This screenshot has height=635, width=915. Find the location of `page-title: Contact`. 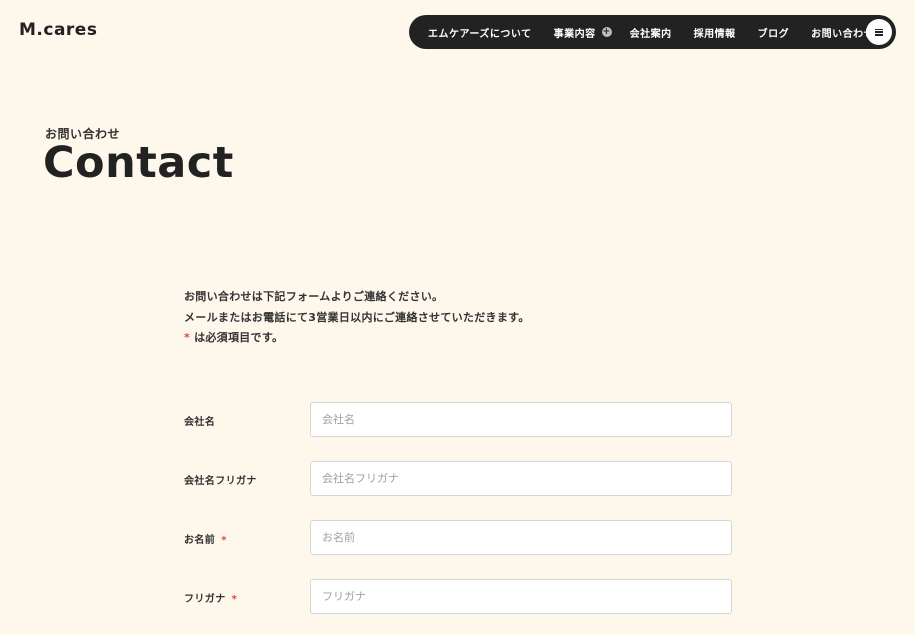

page-title: Contact is located at coordinates (138, 163).